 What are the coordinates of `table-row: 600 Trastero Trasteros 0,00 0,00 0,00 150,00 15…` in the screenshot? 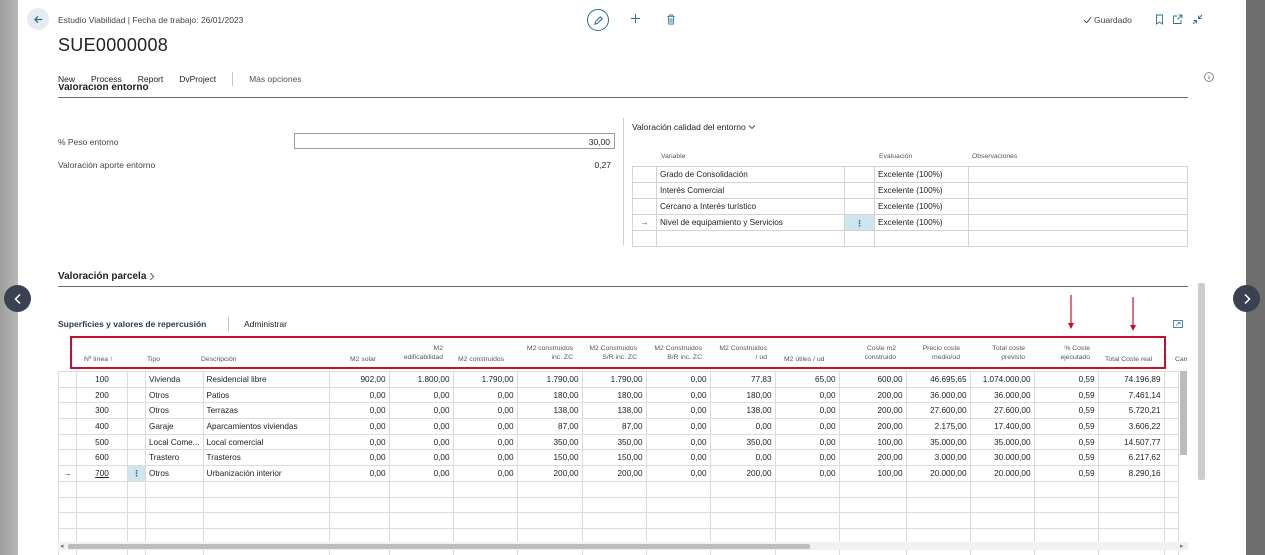 It's located at (618, 458).